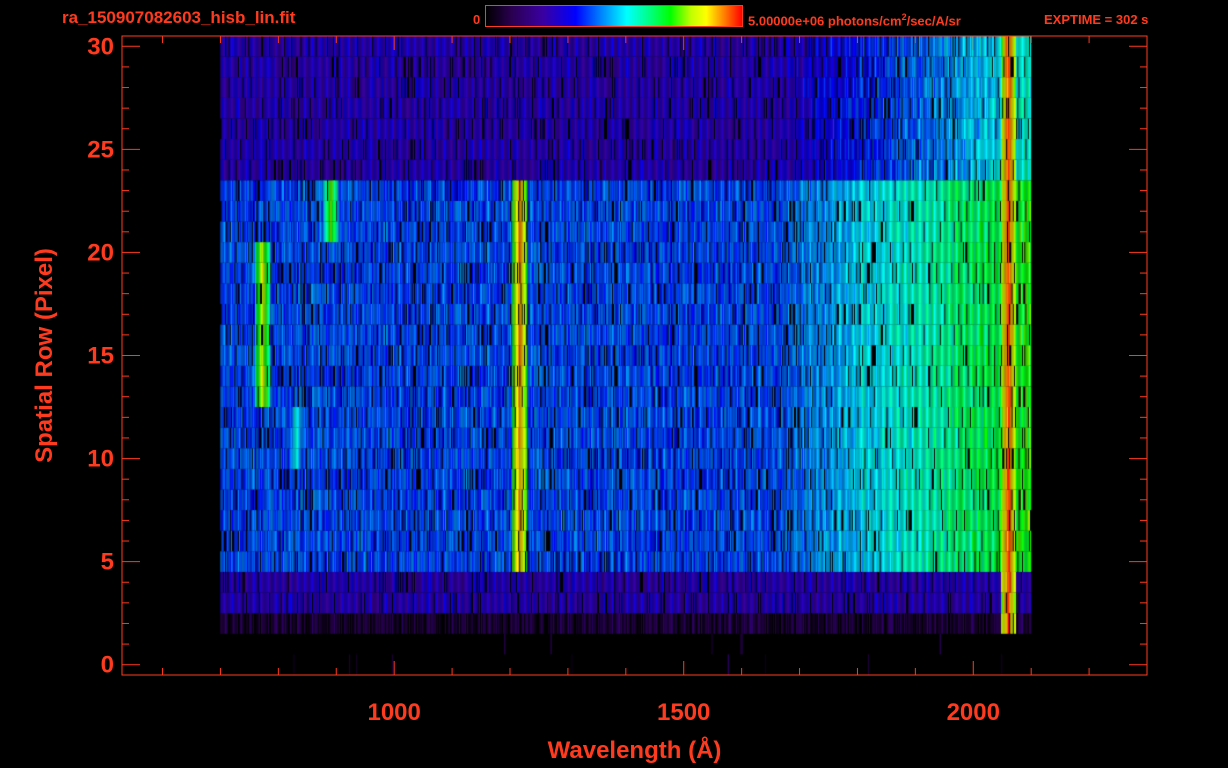 The image size is (1228, 768). Describe the element at coordinates (683, 712) in the screenshot. I see `x-tick-label: 1500` at that location.